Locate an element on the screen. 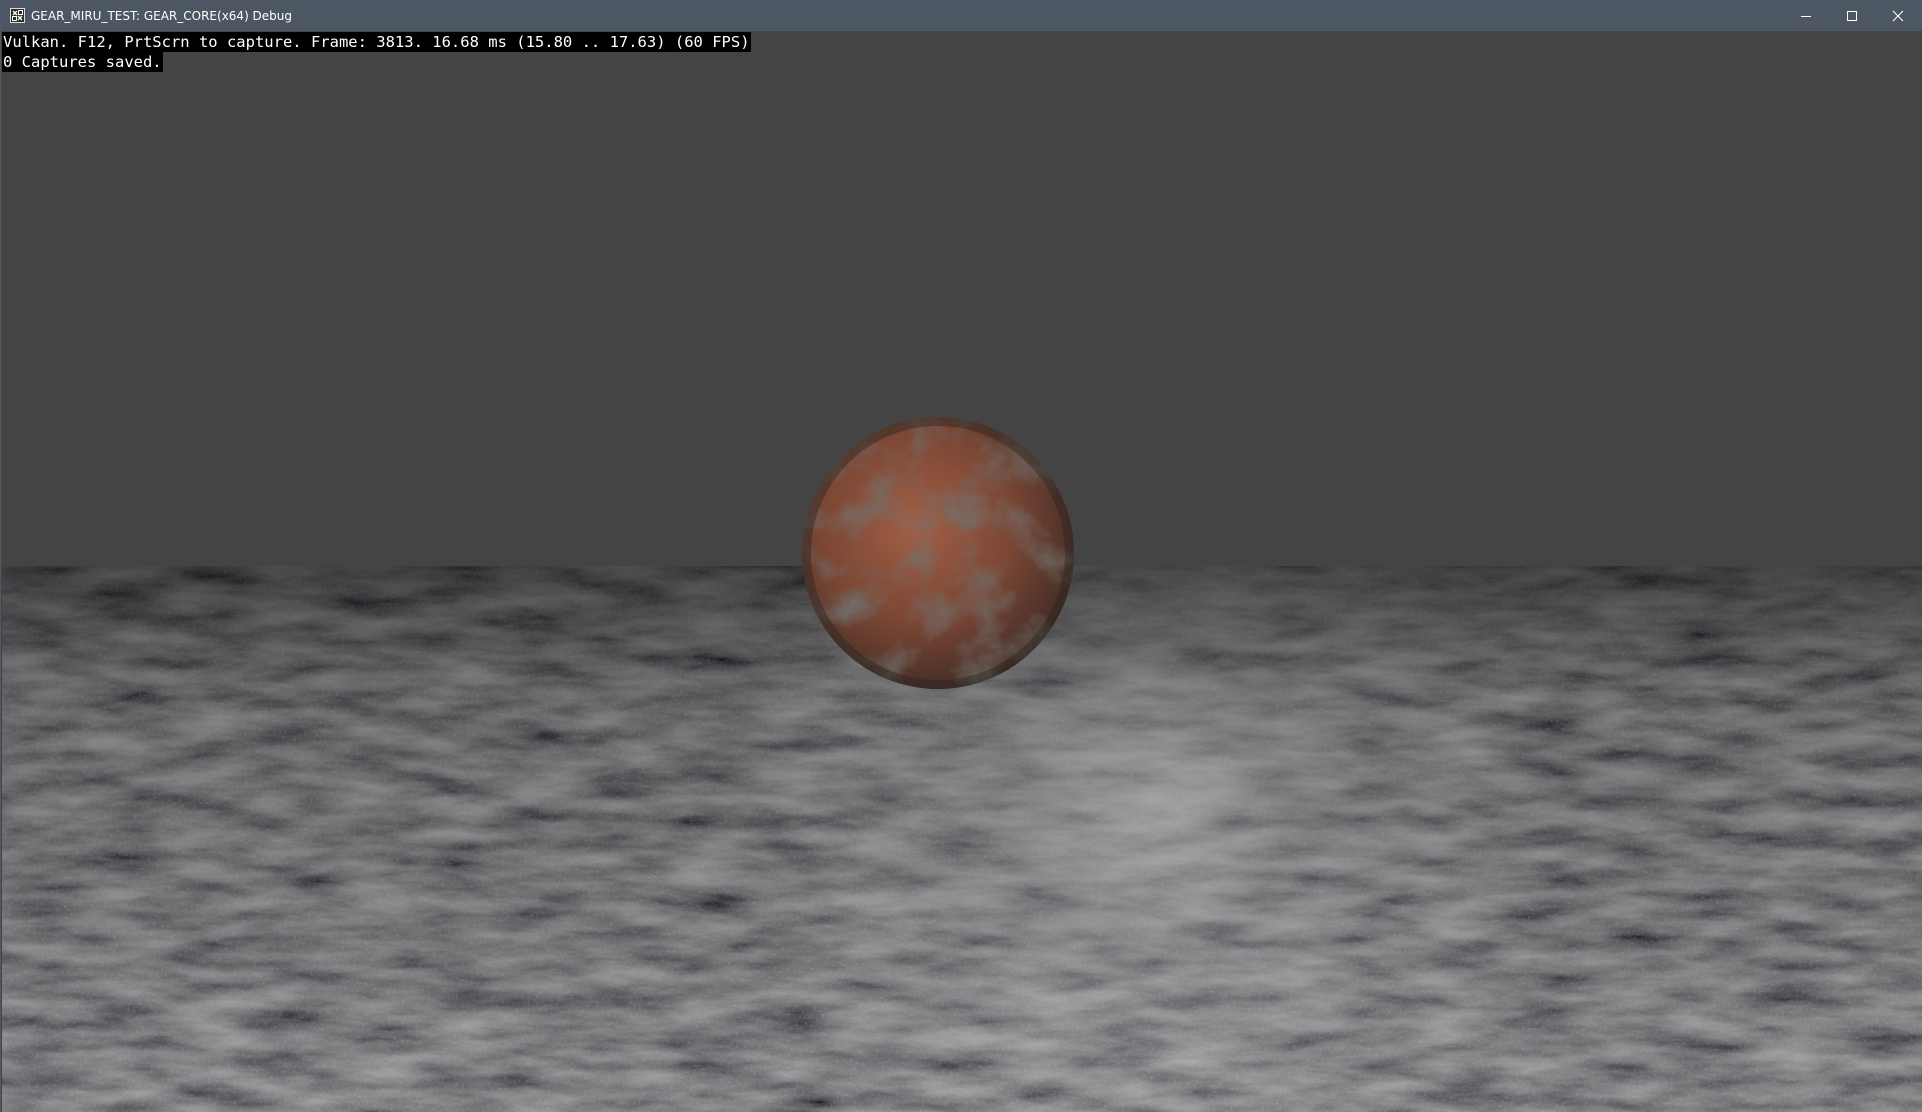  minimize-button is located at coordinates (1806, 16).